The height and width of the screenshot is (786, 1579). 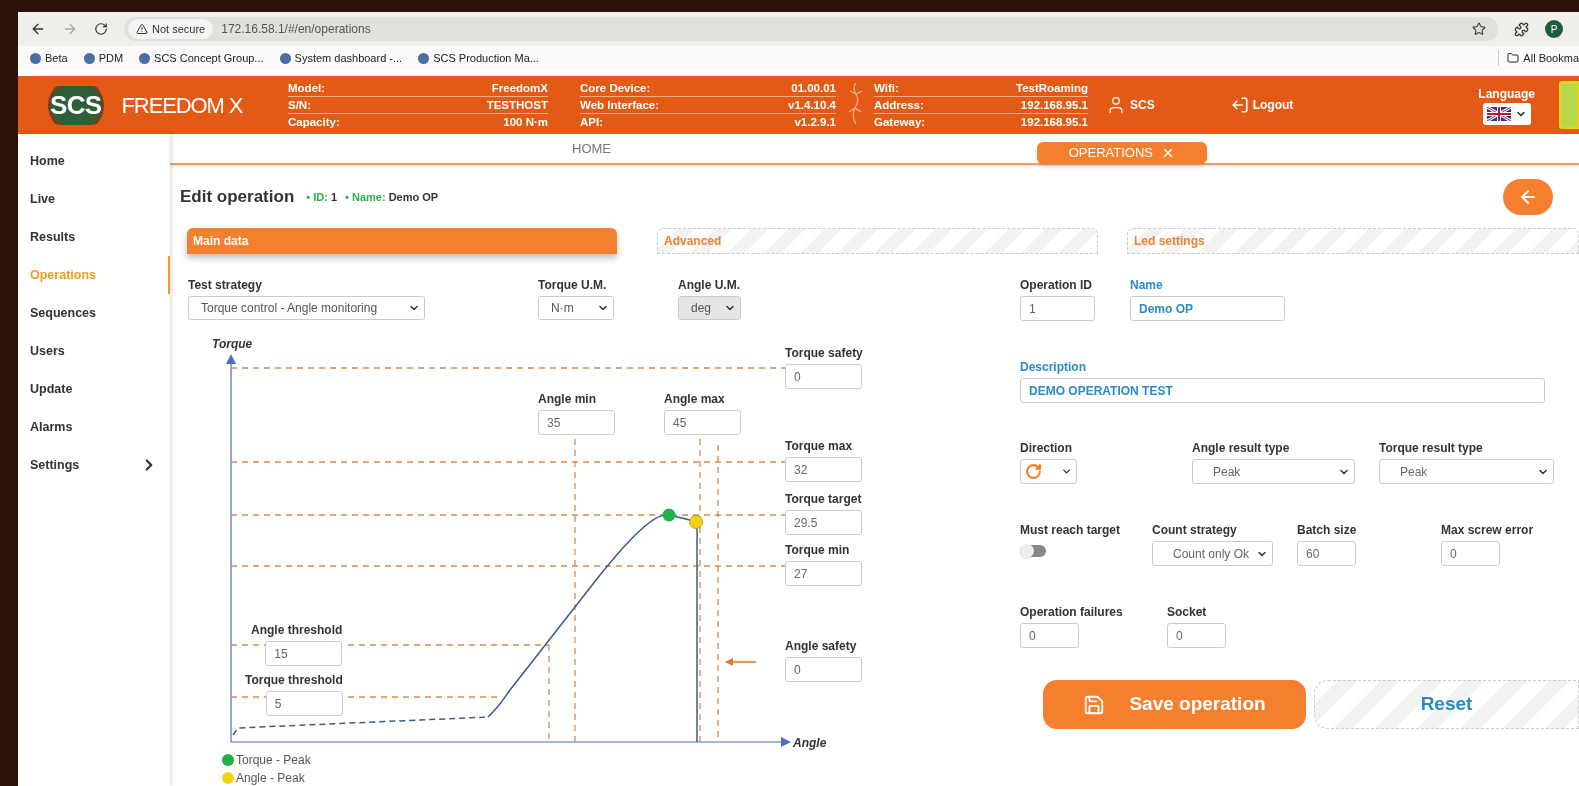 I want to click on back-button, so click(x=1528, y=197).